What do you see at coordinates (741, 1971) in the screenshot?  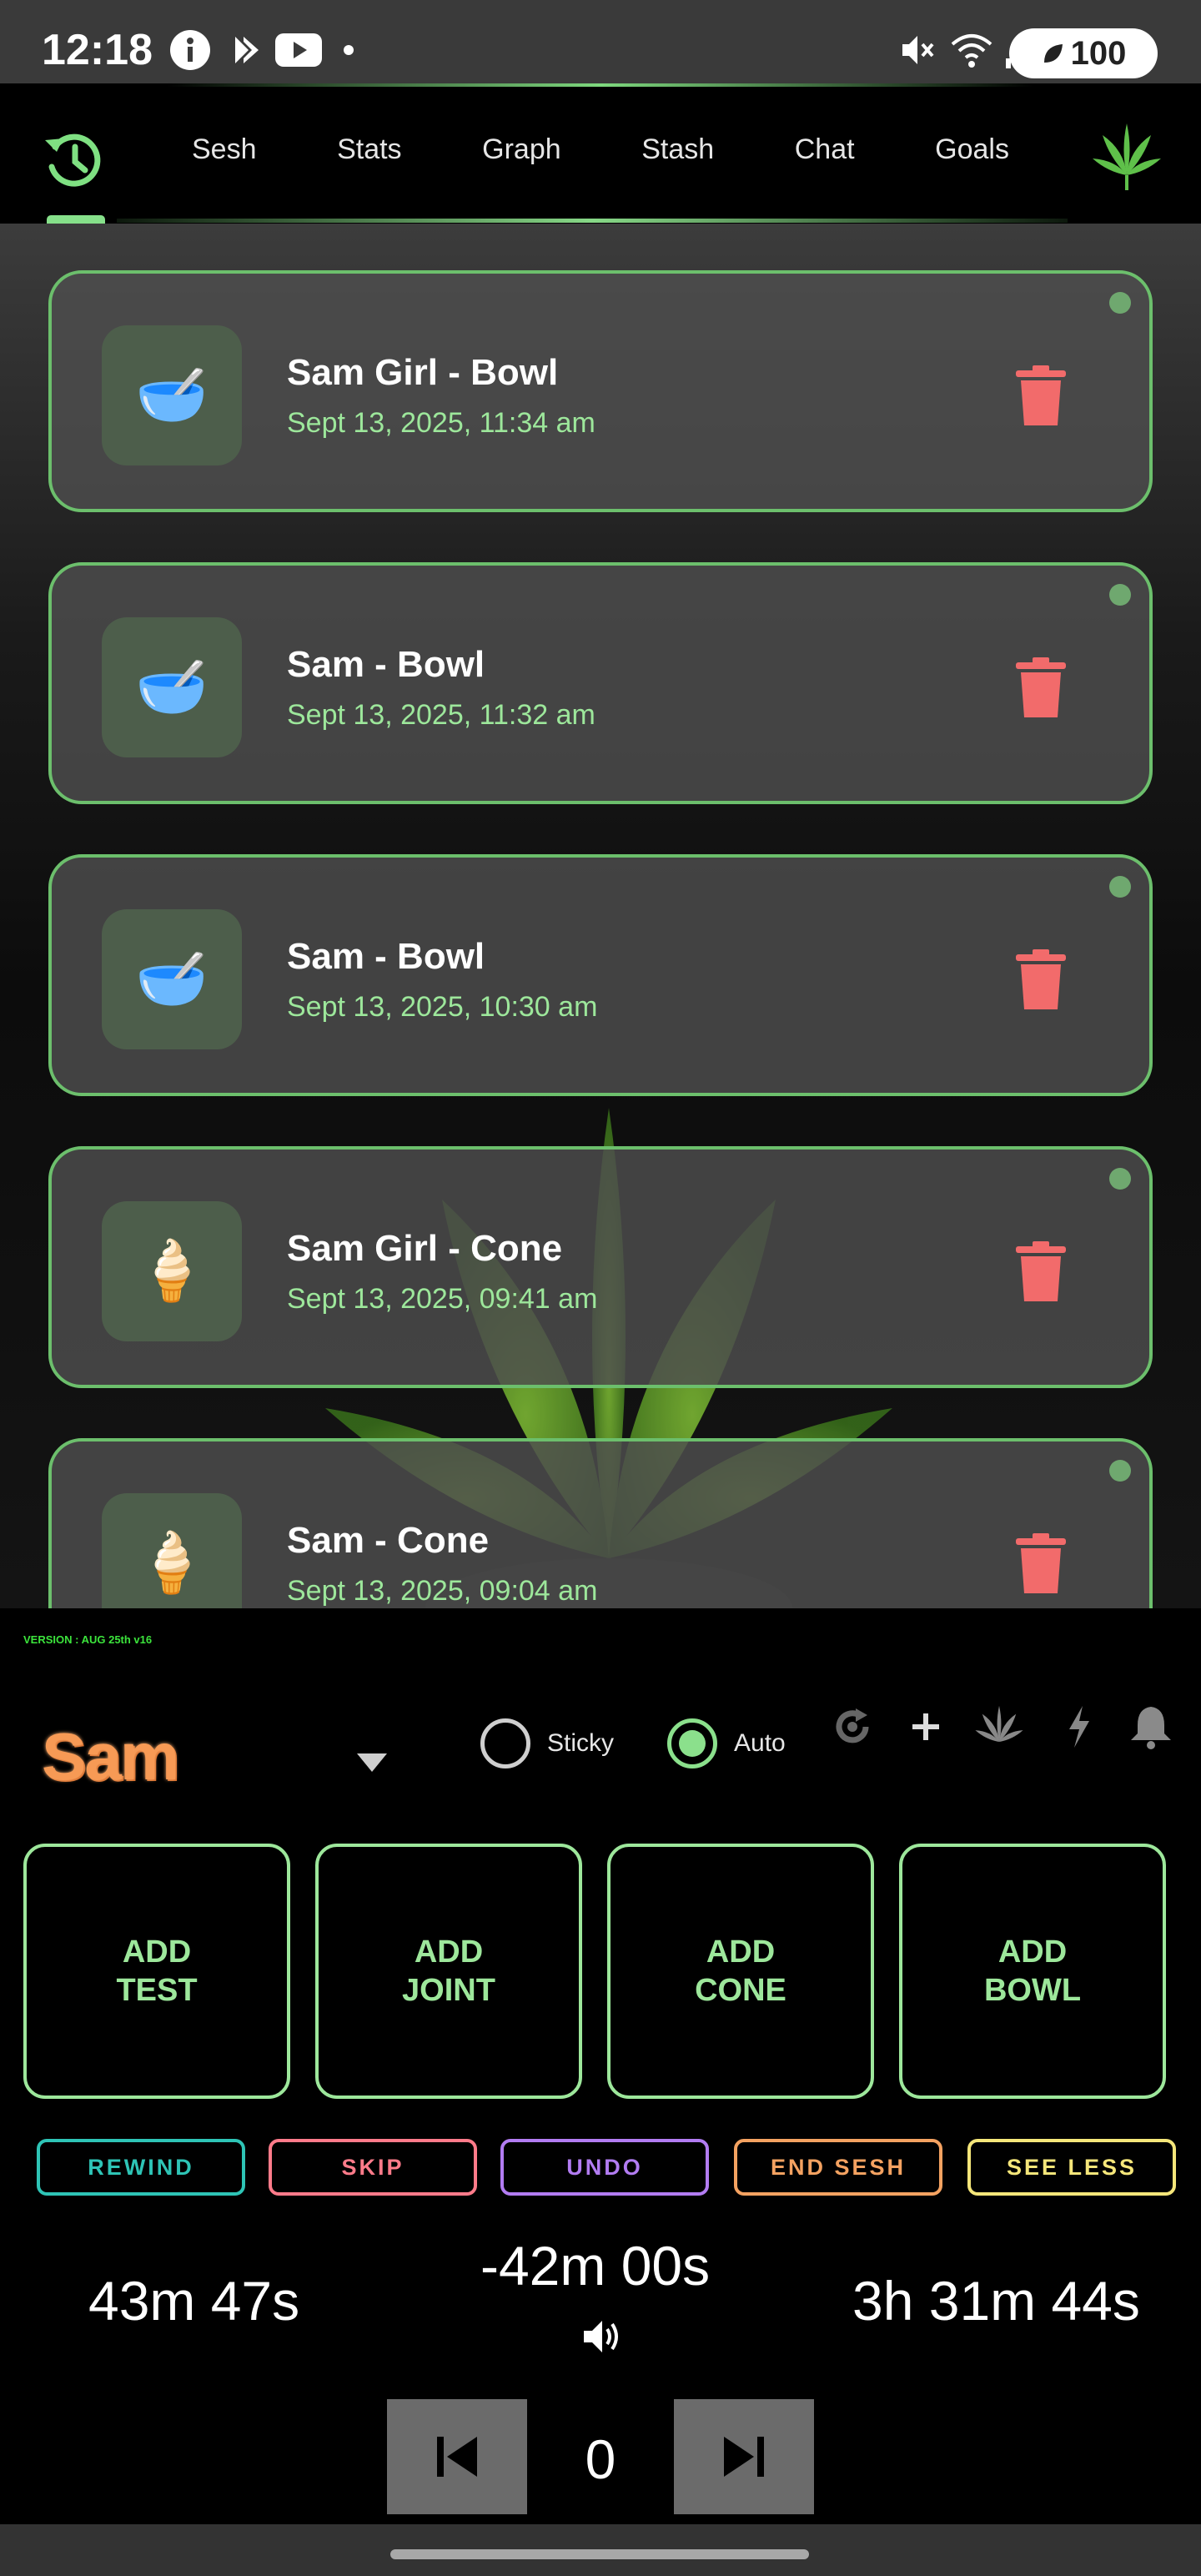 I see `add-cone-button: ADD CONE` at bounding box center [741, 1971].